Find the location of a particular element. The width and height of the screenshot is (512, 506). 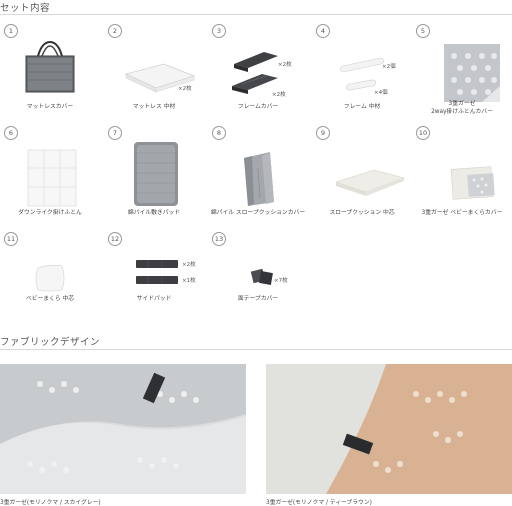

item-label: フレームカバー is located at coordinates (258, 107).